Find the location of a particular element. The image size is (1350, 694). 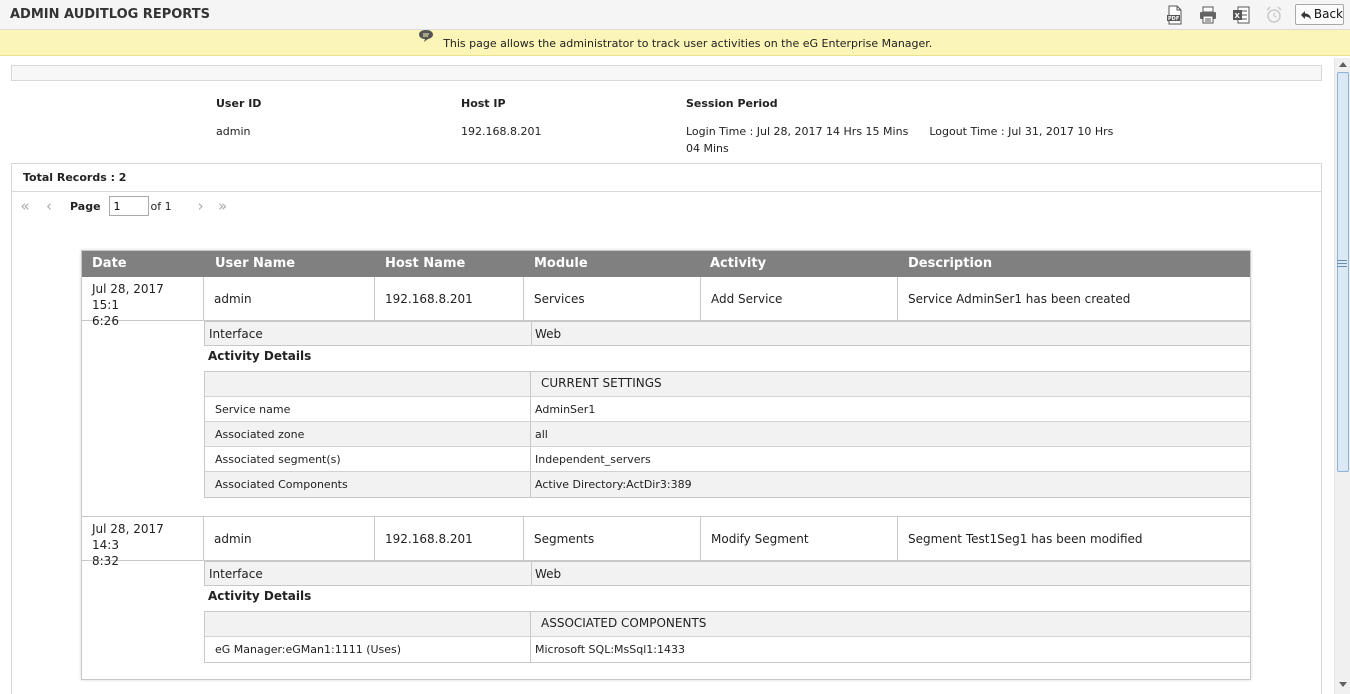

column-host-name: Host Name is located at coordinates (425, 263).